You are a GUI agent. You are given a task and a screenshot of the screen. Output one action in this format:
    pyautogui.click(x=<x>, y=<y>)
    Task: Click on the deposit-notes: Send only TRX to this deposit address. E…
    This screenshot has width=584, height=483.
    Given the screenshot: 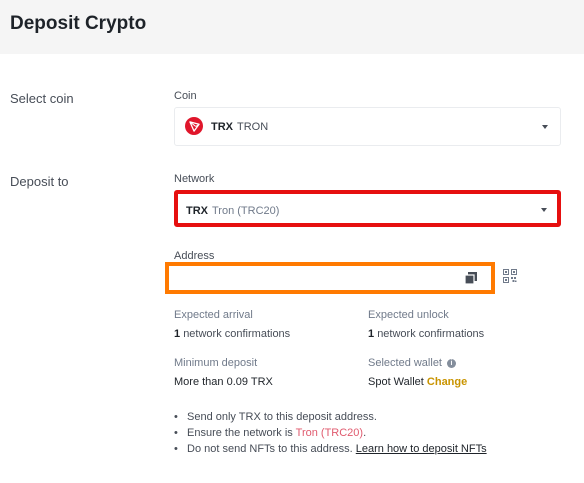 What is the action you would take?
    pyautogui.click(x=330, y=433)
    